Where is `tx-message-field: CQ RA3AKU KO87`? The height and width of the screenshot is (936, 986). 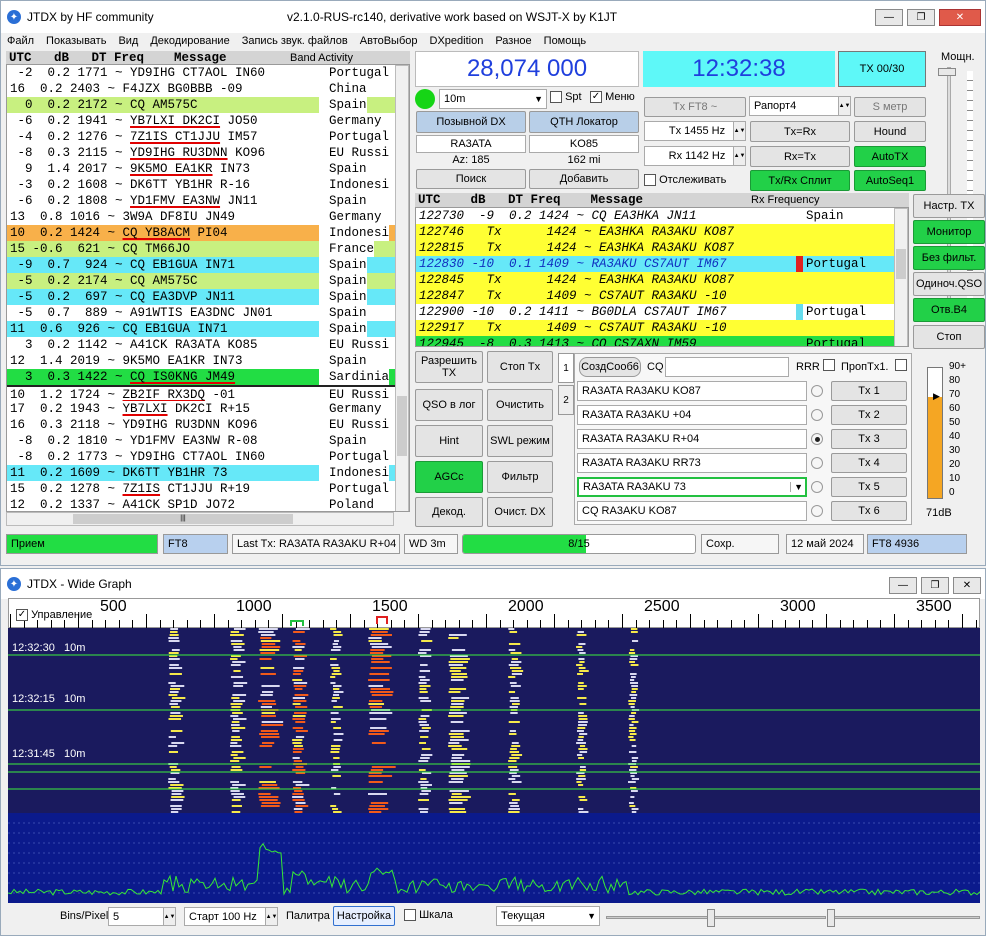 tx-message-field: CQ RA3AKU KO87 is located at coordinates (692, 511).